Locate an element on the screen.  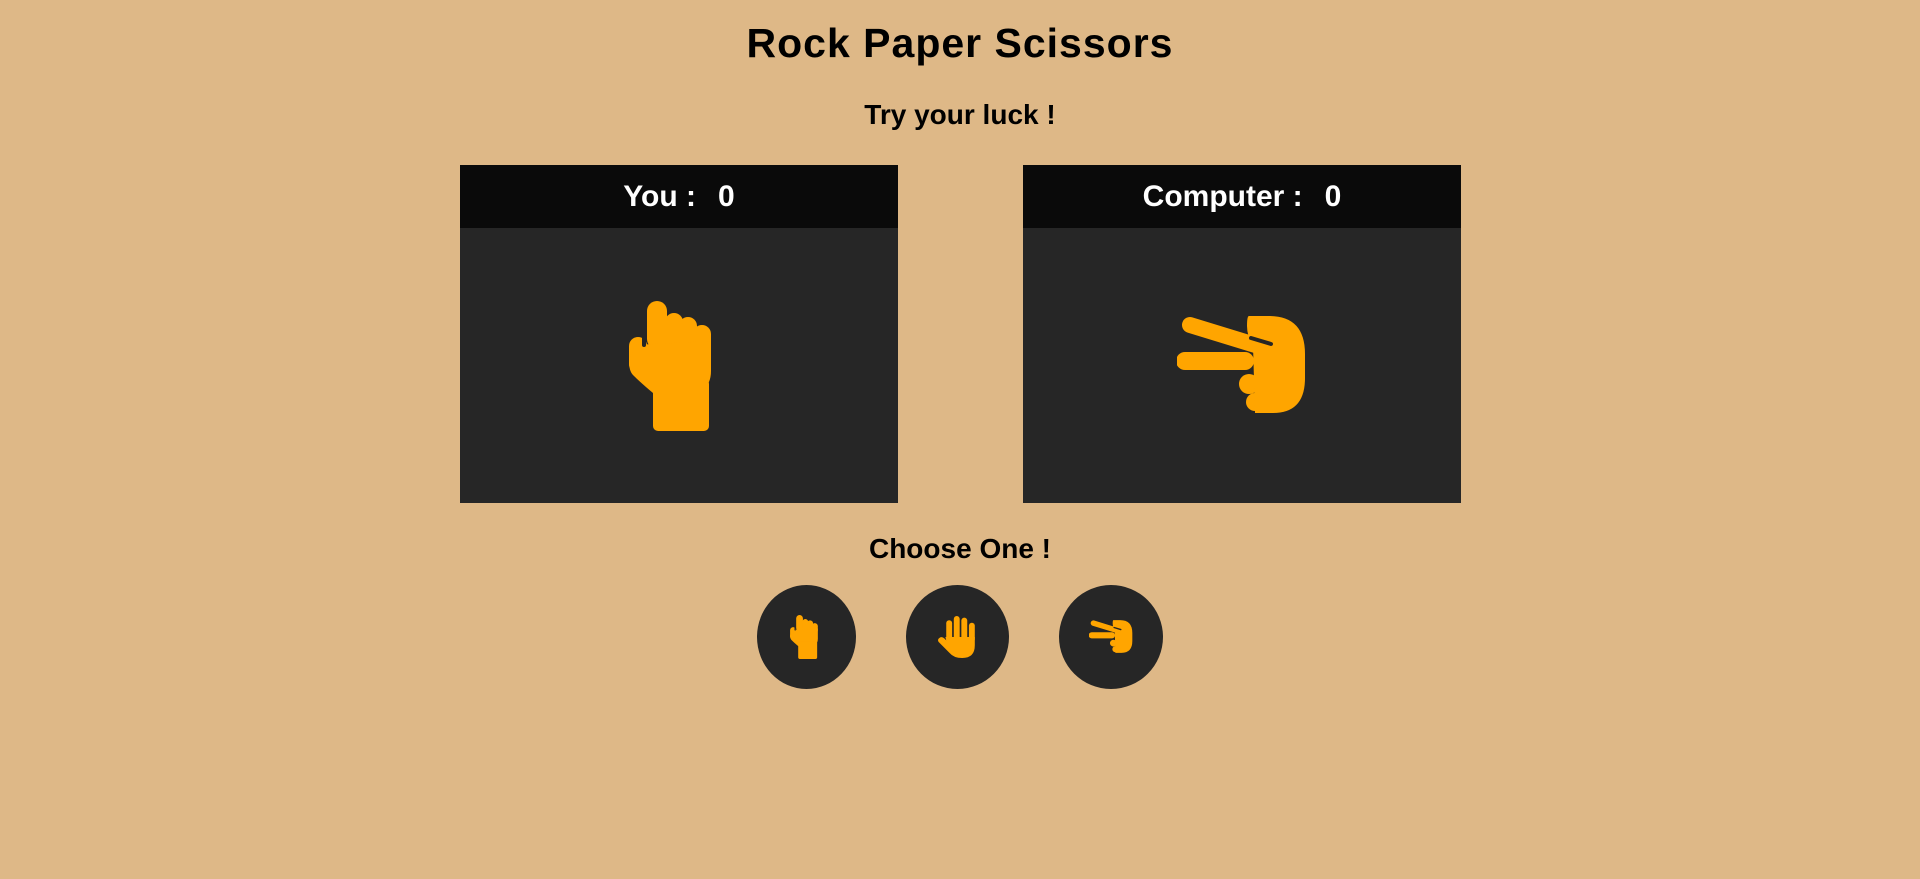
scissors-button is located at coordinates (1111, 637).